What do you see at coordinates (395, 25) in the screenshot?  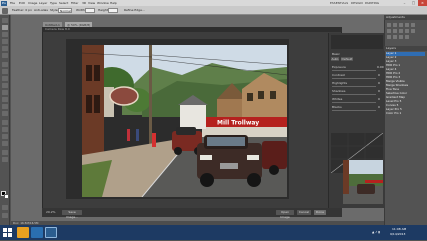 I see `levels-icon` at bounding box center [395, 25].